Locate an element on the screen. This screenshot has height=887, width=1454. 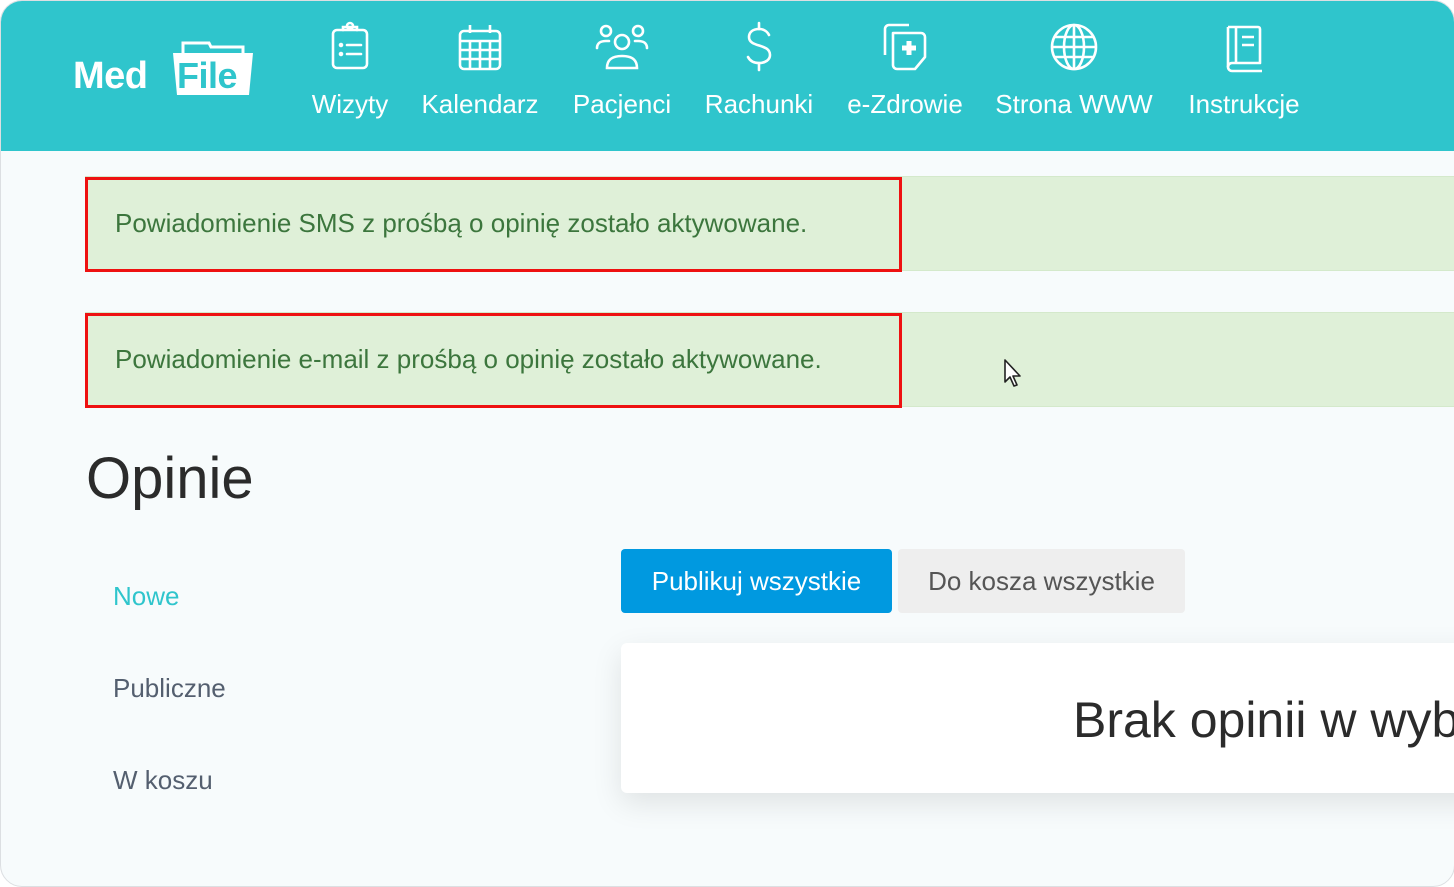
nav-item-pacjenci: Pacjenci is located at coordinates (622, 74).